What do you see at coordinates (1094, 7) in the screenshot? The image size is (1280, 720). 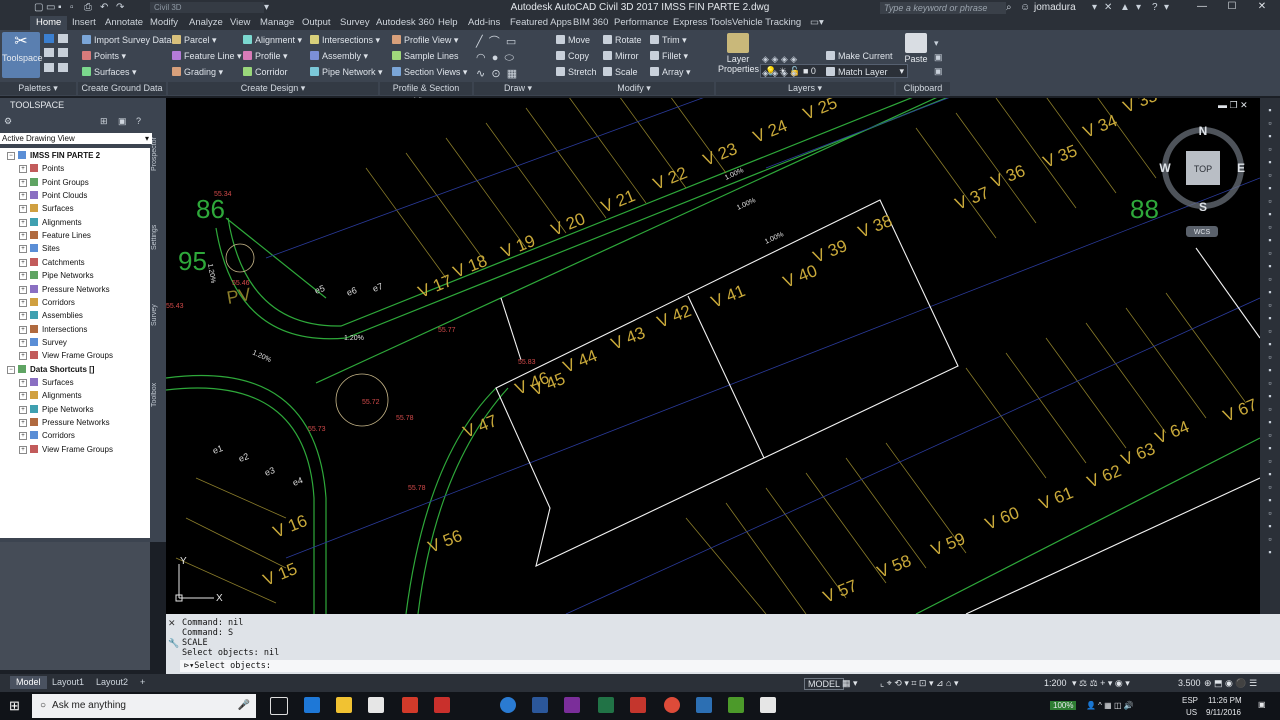 I see `signin-dropdown-icon: ▾` at bounding box center [1094, 7].